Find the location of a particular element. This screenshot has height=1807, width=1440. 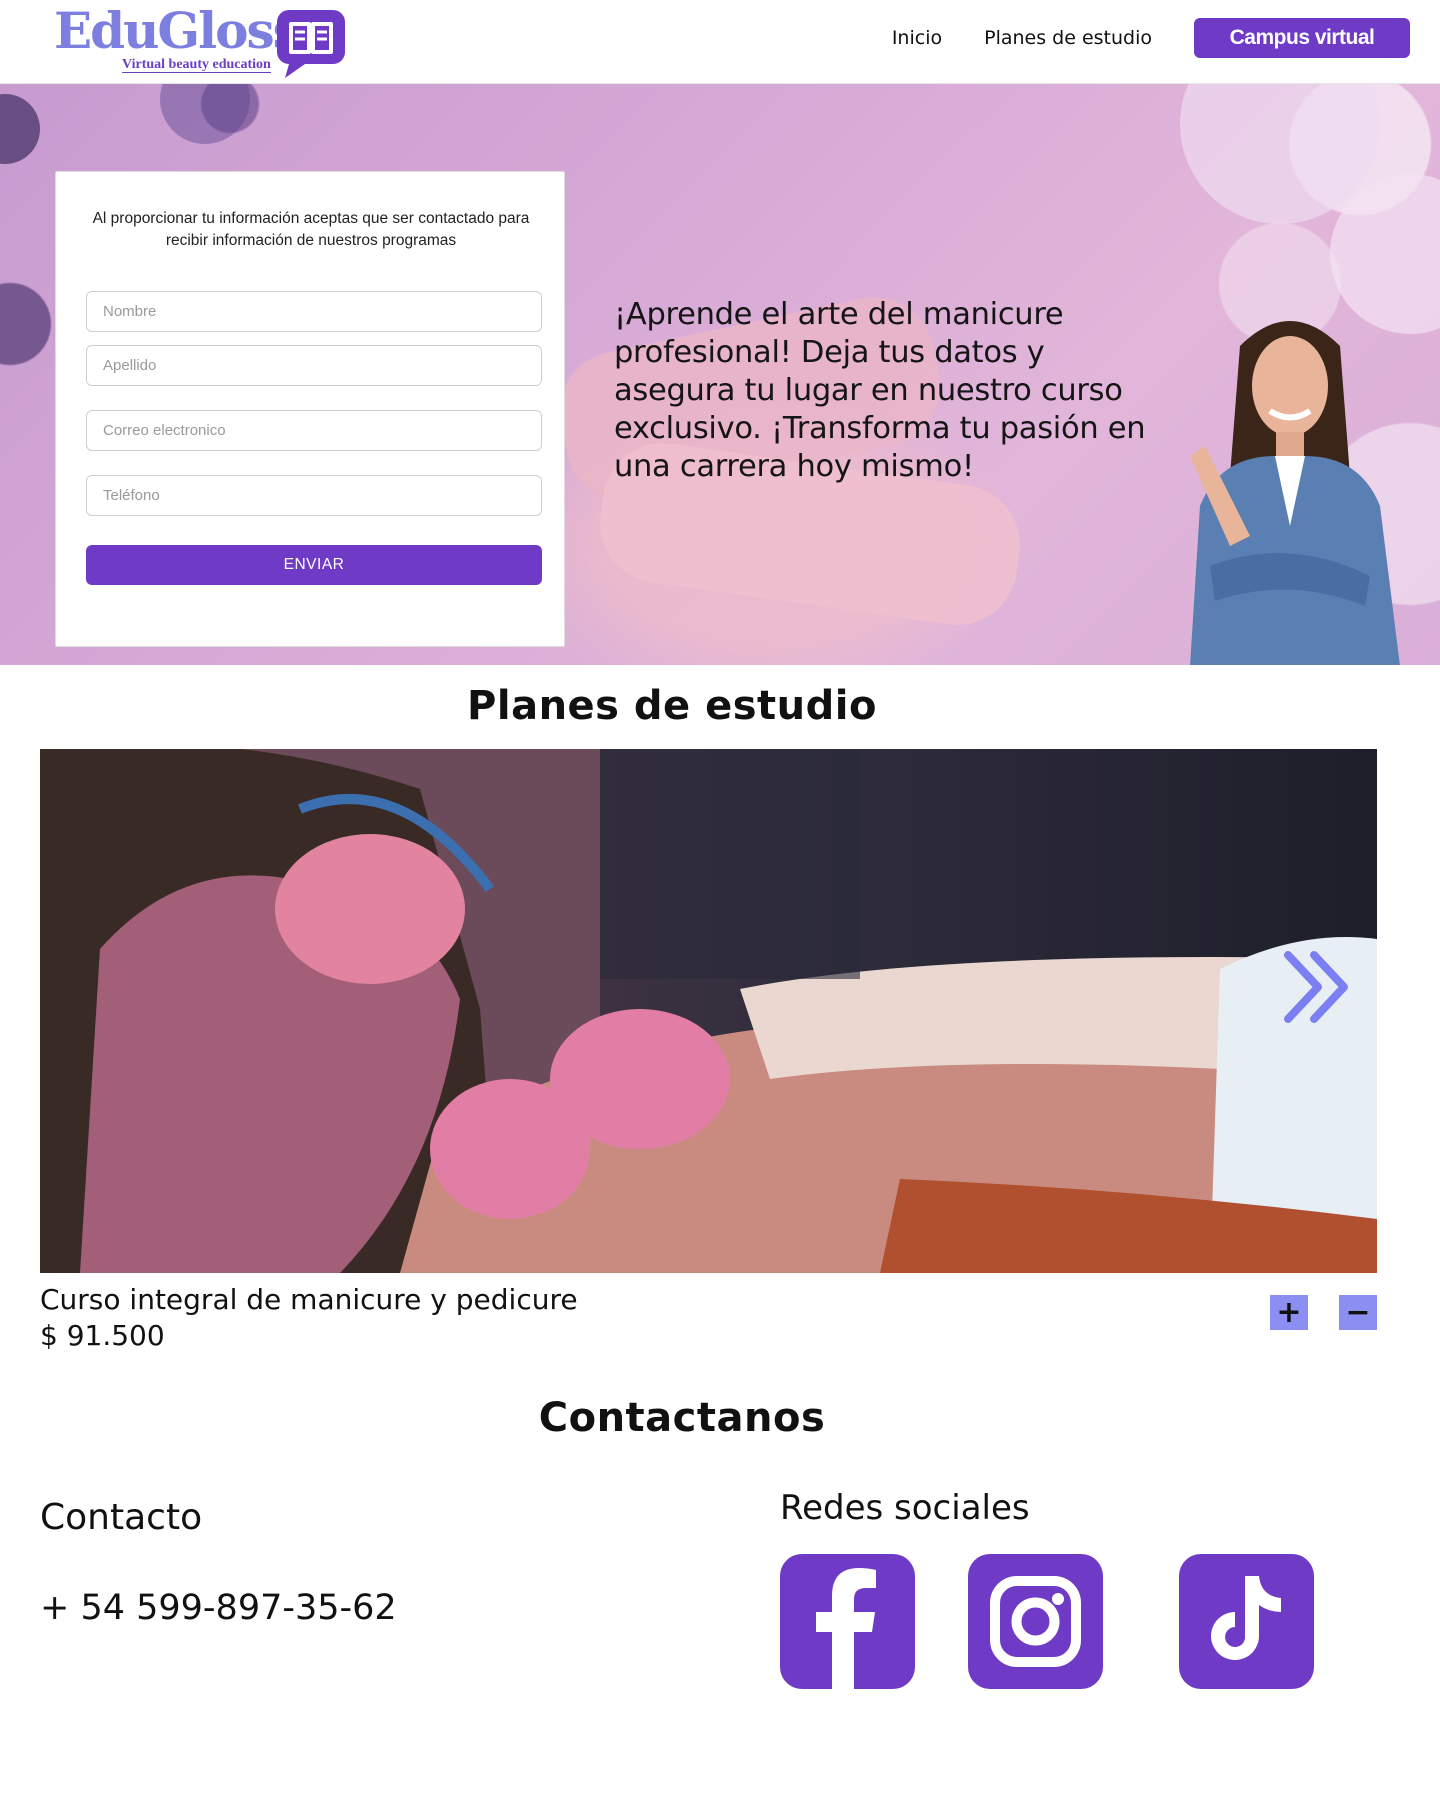

book-bubble-icon is located at coordinates (311, 44).